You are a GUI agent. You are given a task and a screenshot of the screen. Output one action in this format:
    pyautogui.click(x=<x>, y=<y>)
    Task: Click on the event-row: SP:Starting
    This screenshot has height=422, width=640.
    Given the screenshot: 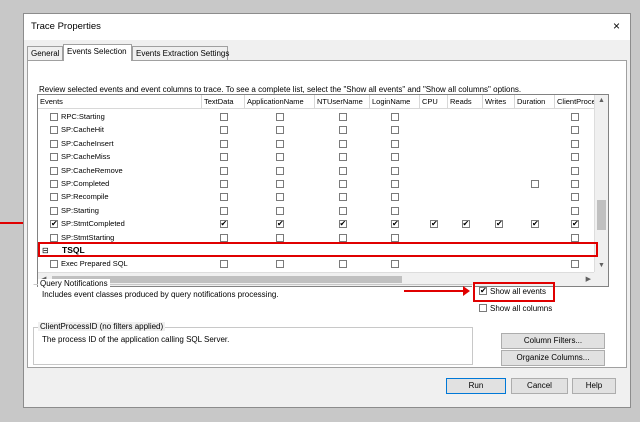 What is the action you would take?
    pyautogui.click(x=316, y=211)
    